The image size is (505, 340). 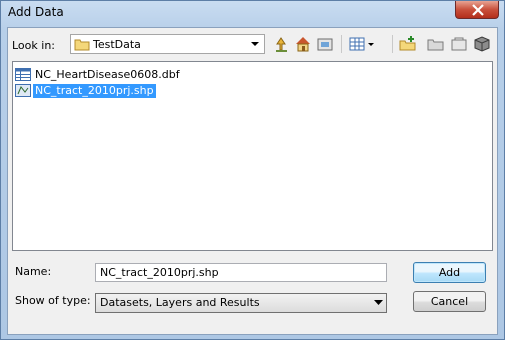 I want to click on up-one-level-icon, so click(x=281, y=44).